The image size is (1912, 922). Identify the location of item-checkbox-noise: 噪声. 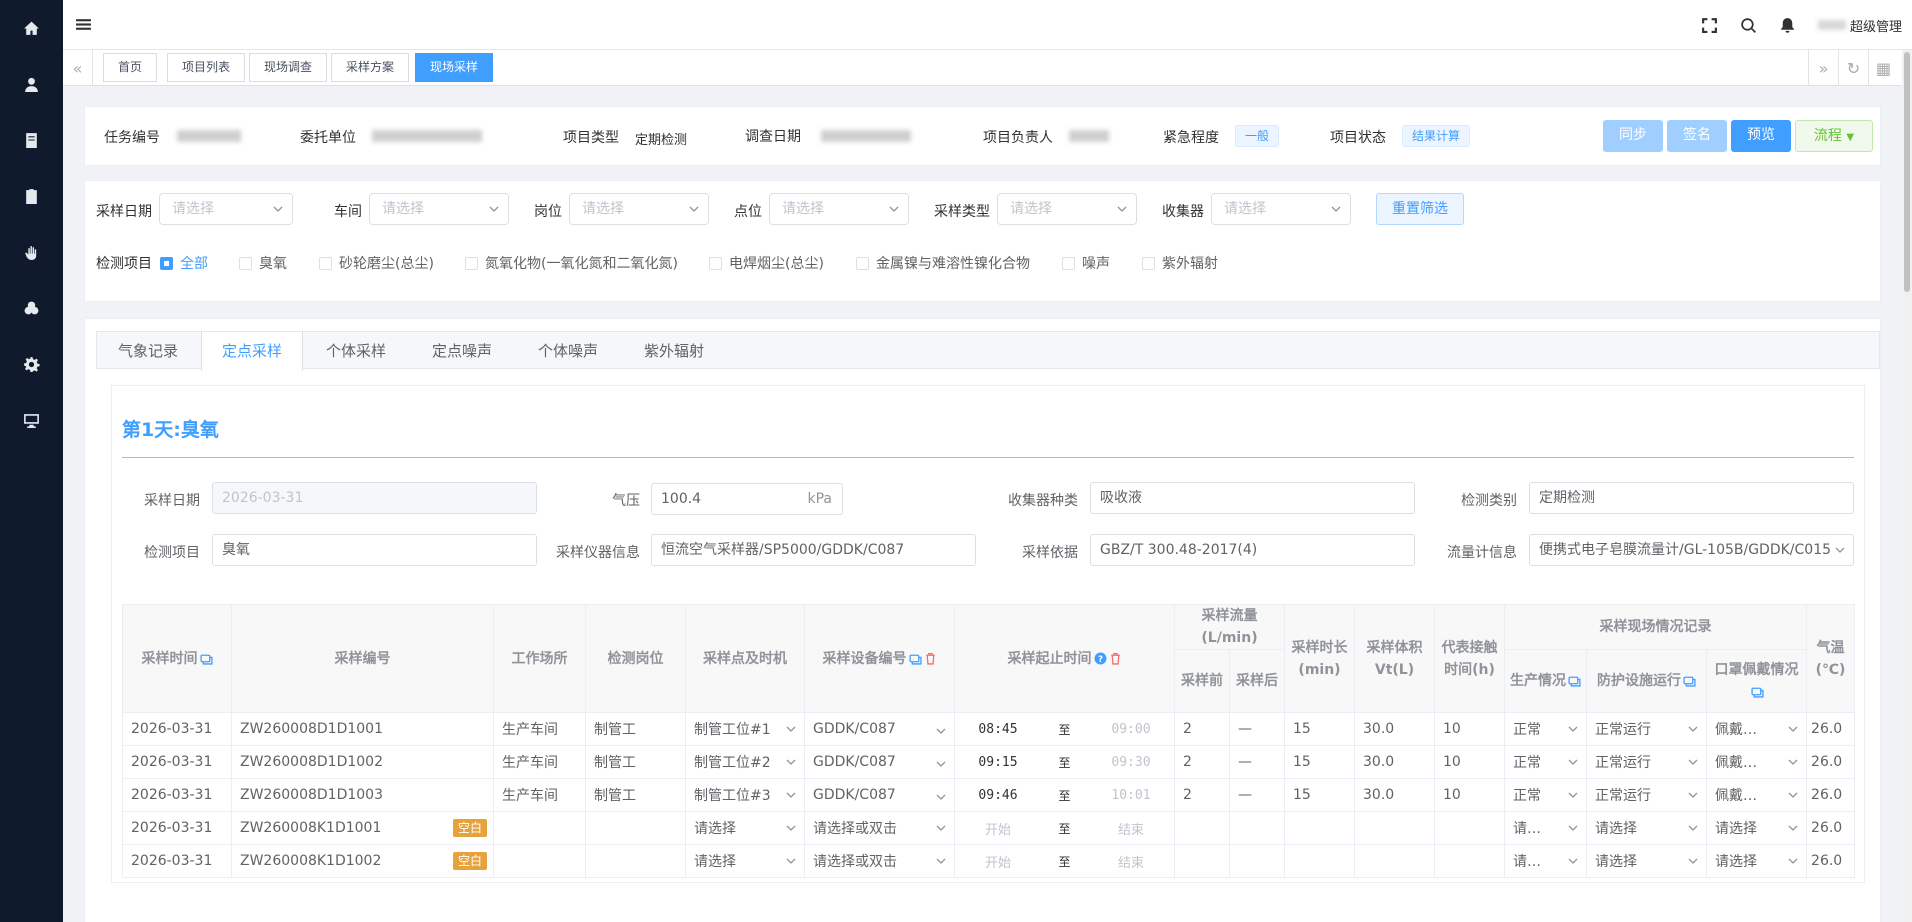
(1086, 263).